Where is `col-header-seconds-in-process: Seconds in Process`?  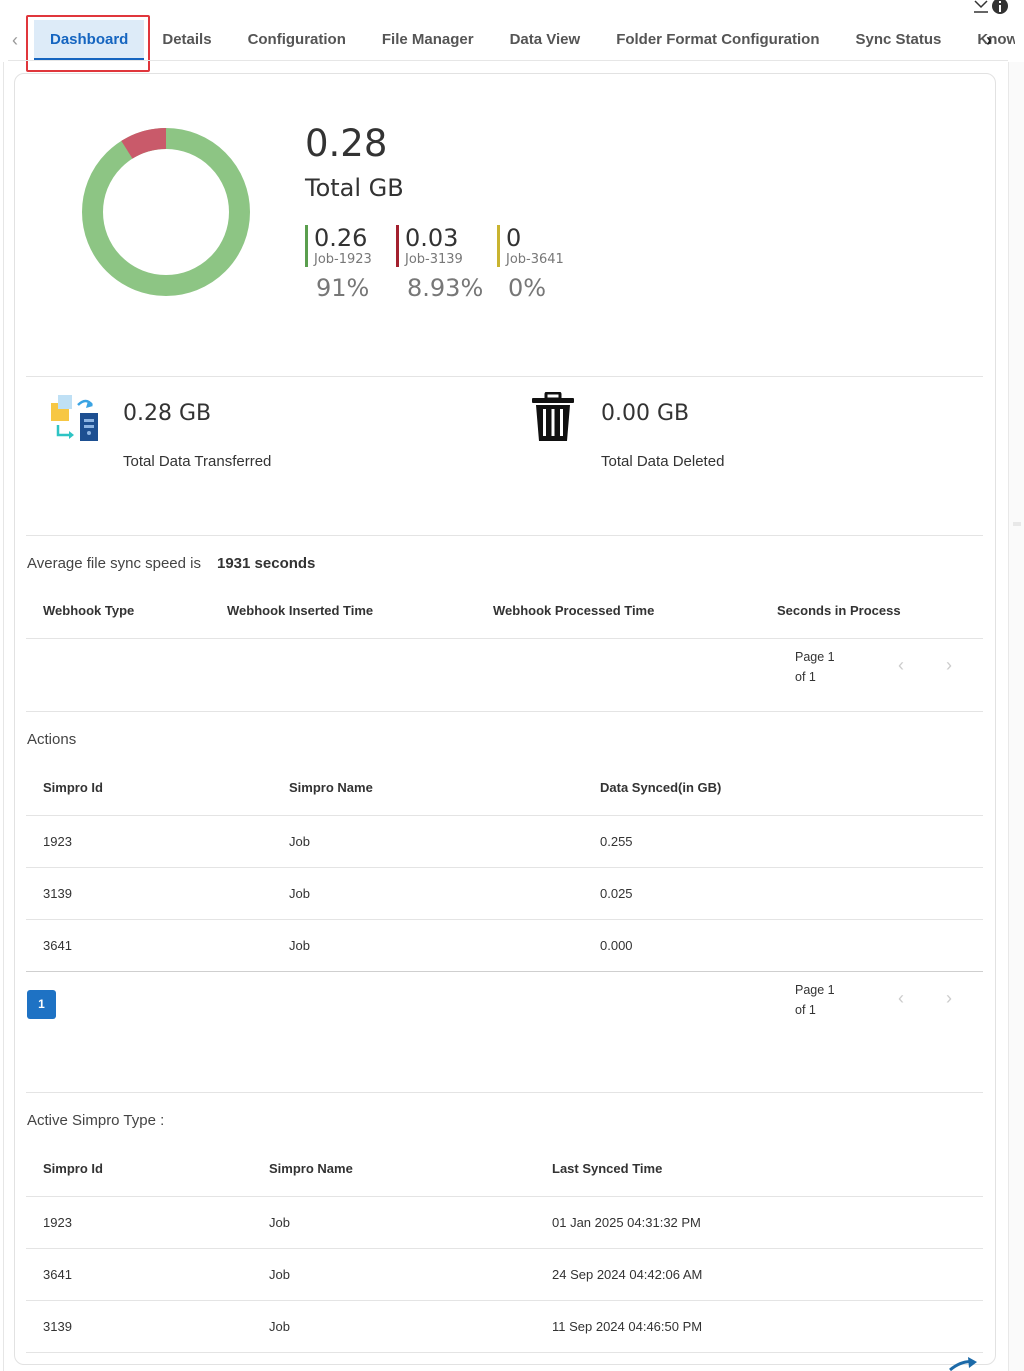 col-header-seconds-in-process: Seconds in Process is located at coordinates (839, 610).